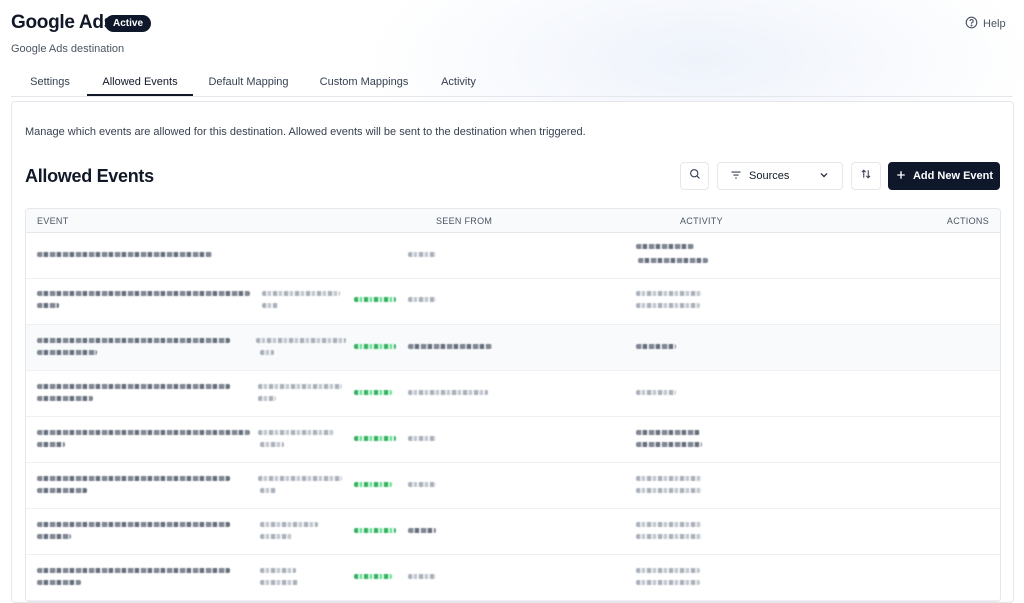  I want to click on column-header-activity: ACTIVITY, so click(701, 221).